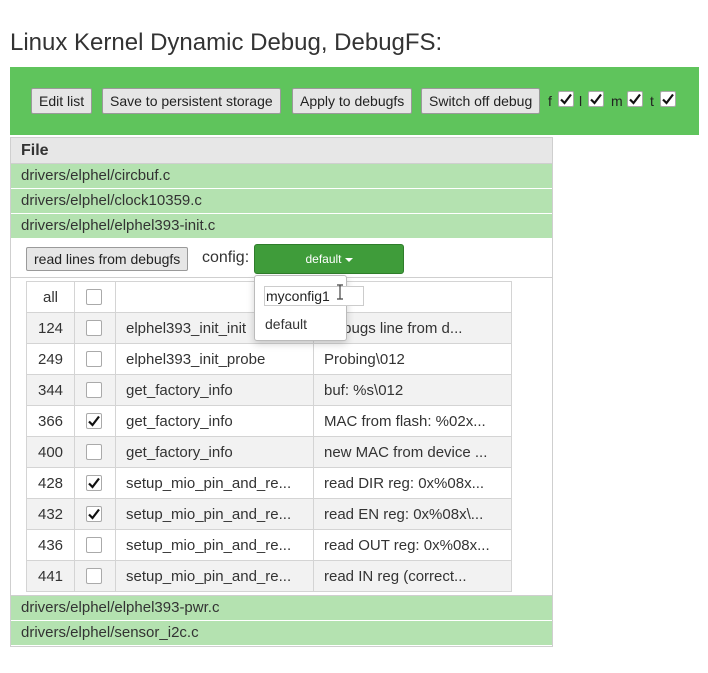 This screenshot has width=708, height=673. Describe the element at coordinates (50, 514) in the screenshot. I see `line-number: 432` at that location.